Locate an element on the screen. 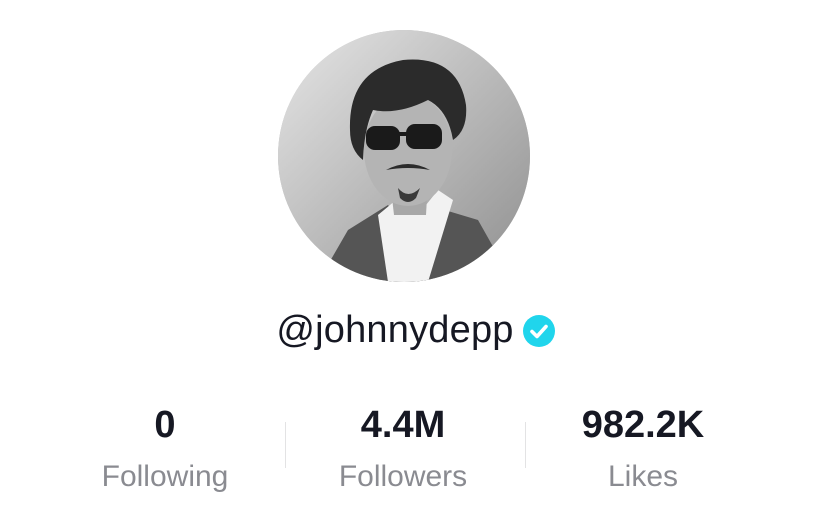 This screenshot has height=530, width=832. verified-badge-icon is located at coordinates (538, 331).